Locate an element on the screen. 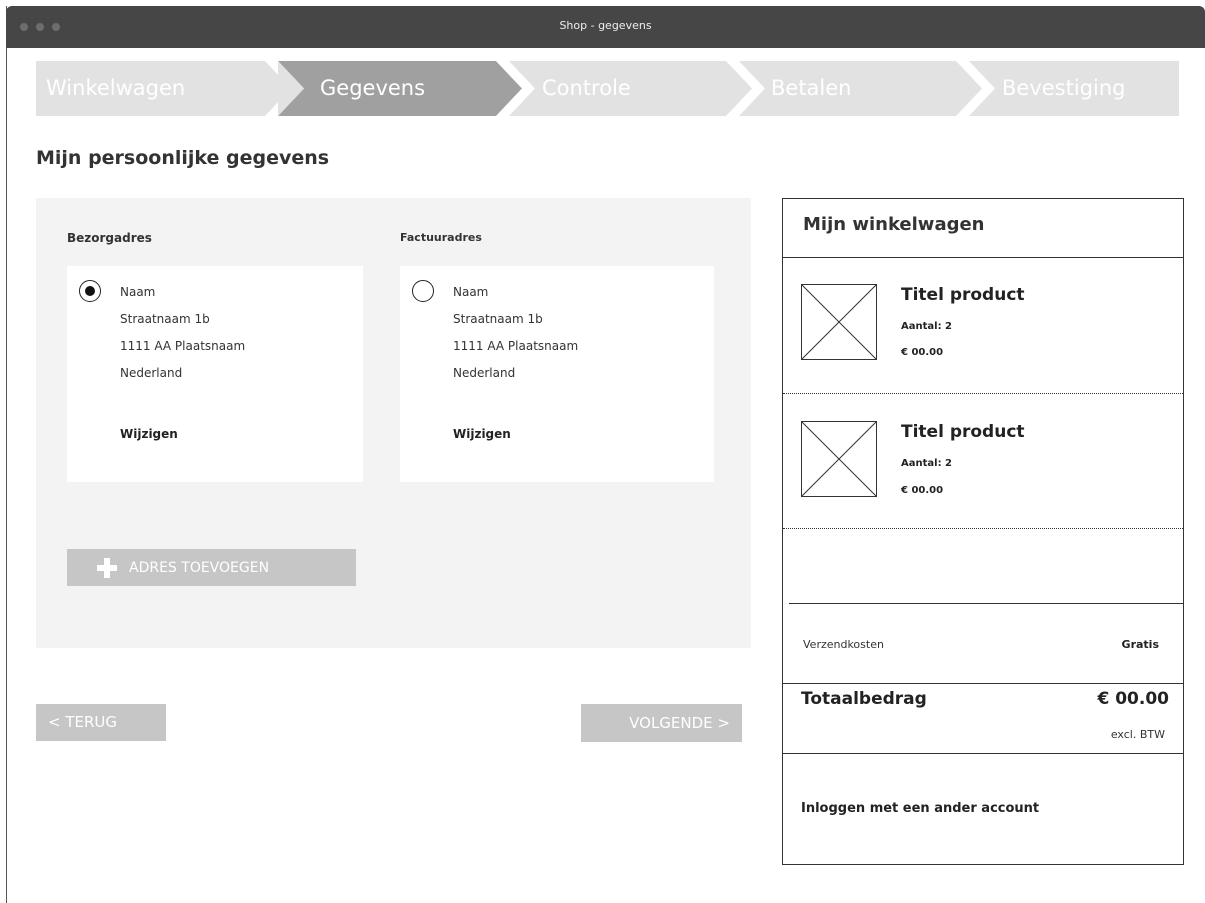  plus-icon is located at coordinates (107, 567).